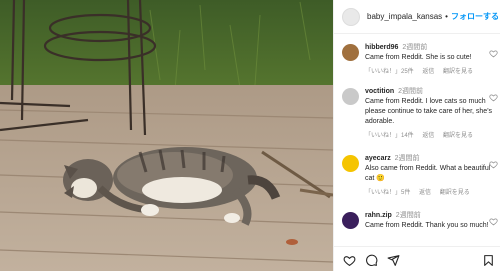  What do you see at coordinates (378, 158) in the screenshot?
I see `commenter-username: ayecarz` at bounding box center [378, 158].